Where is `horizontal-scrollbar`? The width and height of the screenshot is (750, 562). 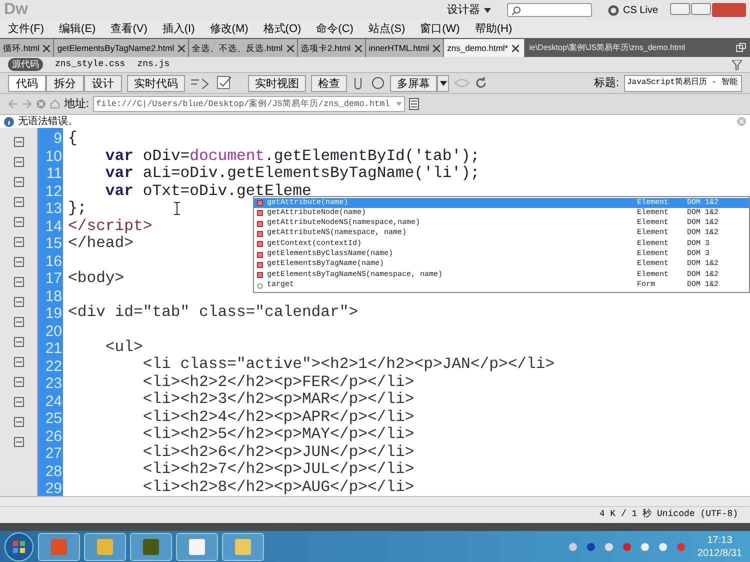
horizontal-scrollbar is located at coordinates (375, 501).